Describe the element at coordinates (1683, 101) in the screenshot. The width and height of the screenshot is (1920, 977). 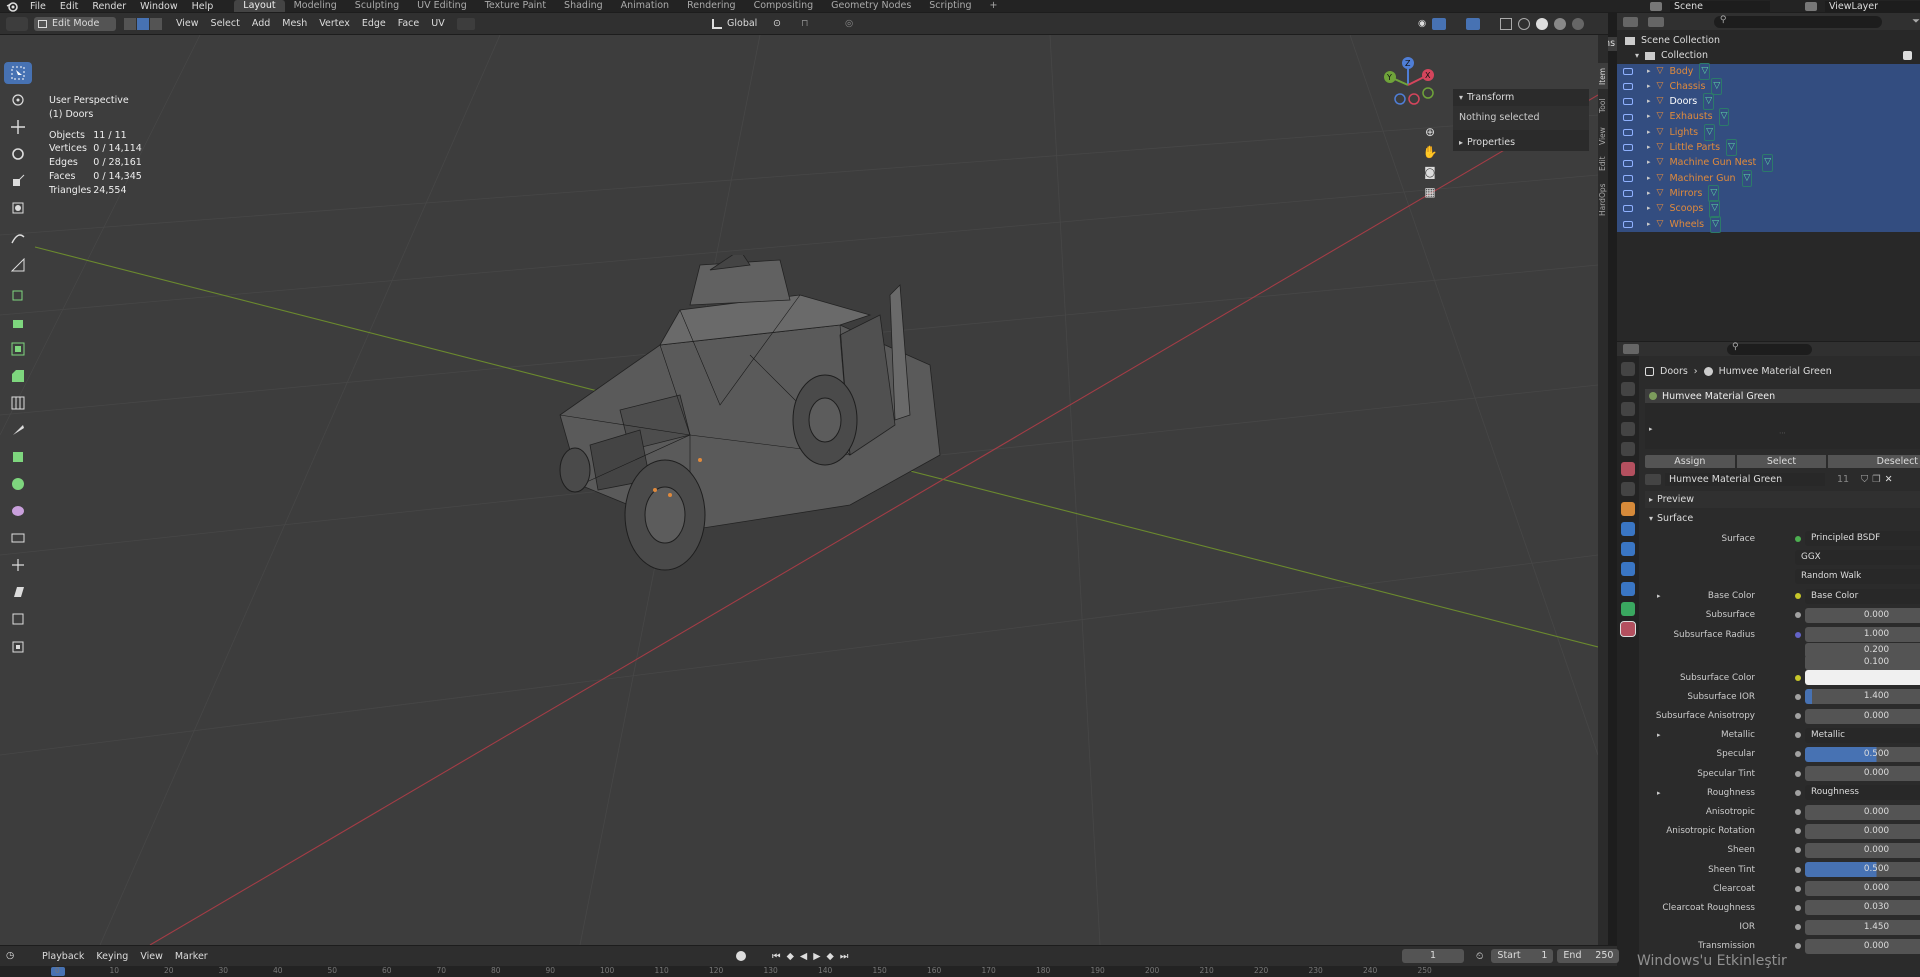
I see `outliner-item-label: Doors` at that location.